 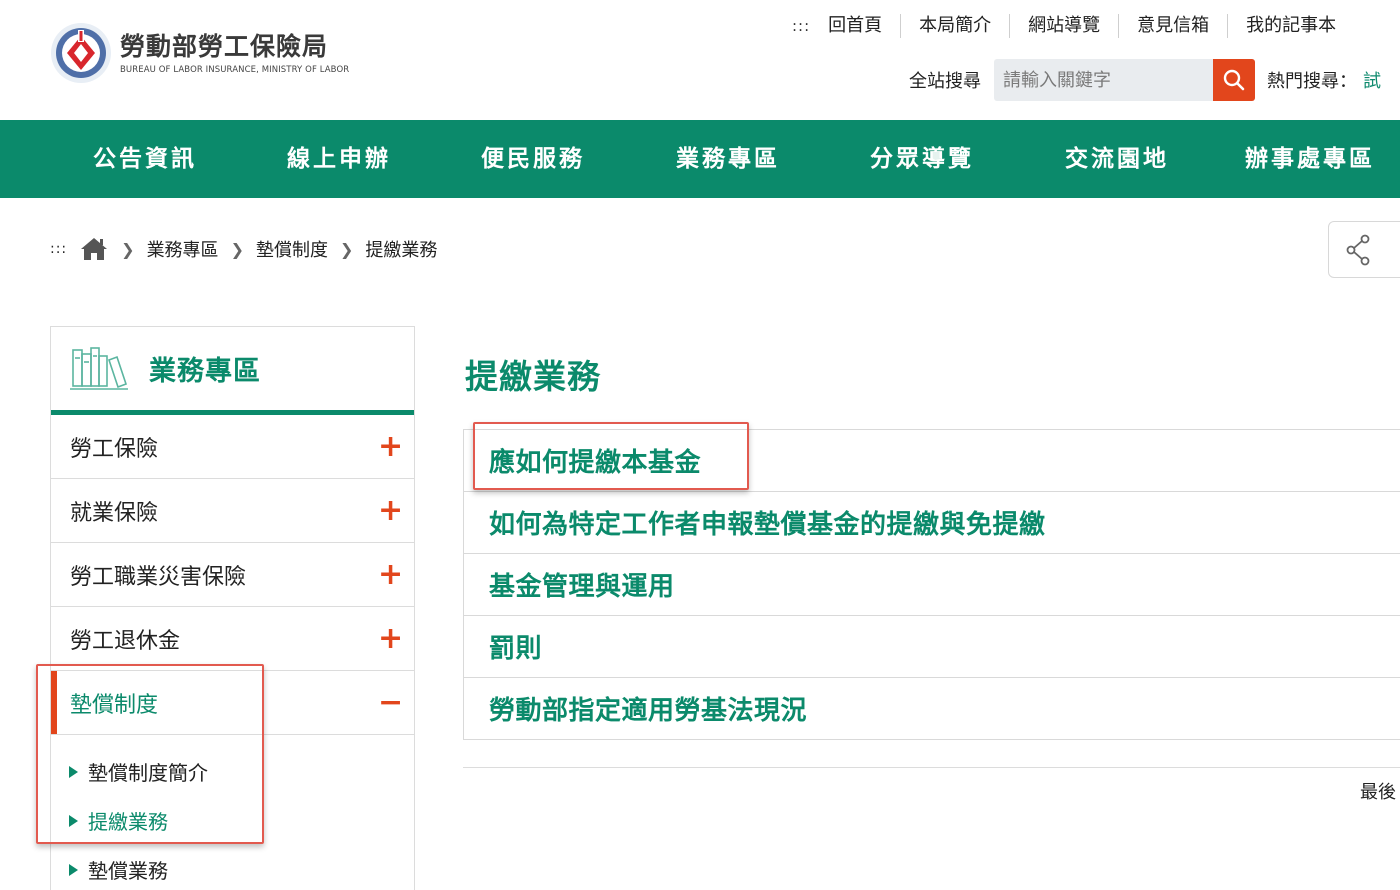 I want to click on search-label: 全站搜尋, so click(x=945, y=81).